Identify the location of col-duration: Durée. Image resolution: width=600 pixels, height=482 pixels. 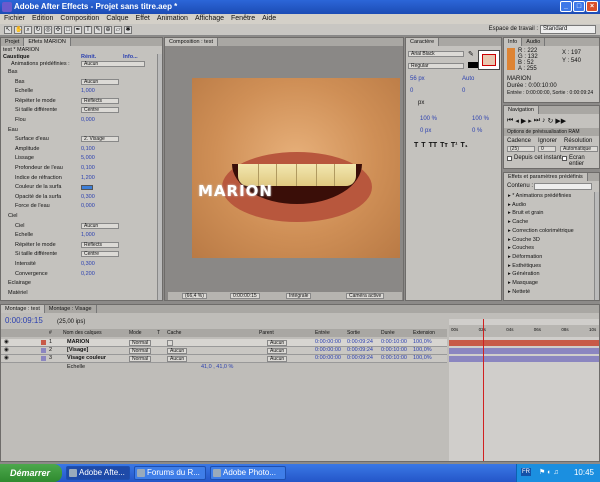
(388, 333).